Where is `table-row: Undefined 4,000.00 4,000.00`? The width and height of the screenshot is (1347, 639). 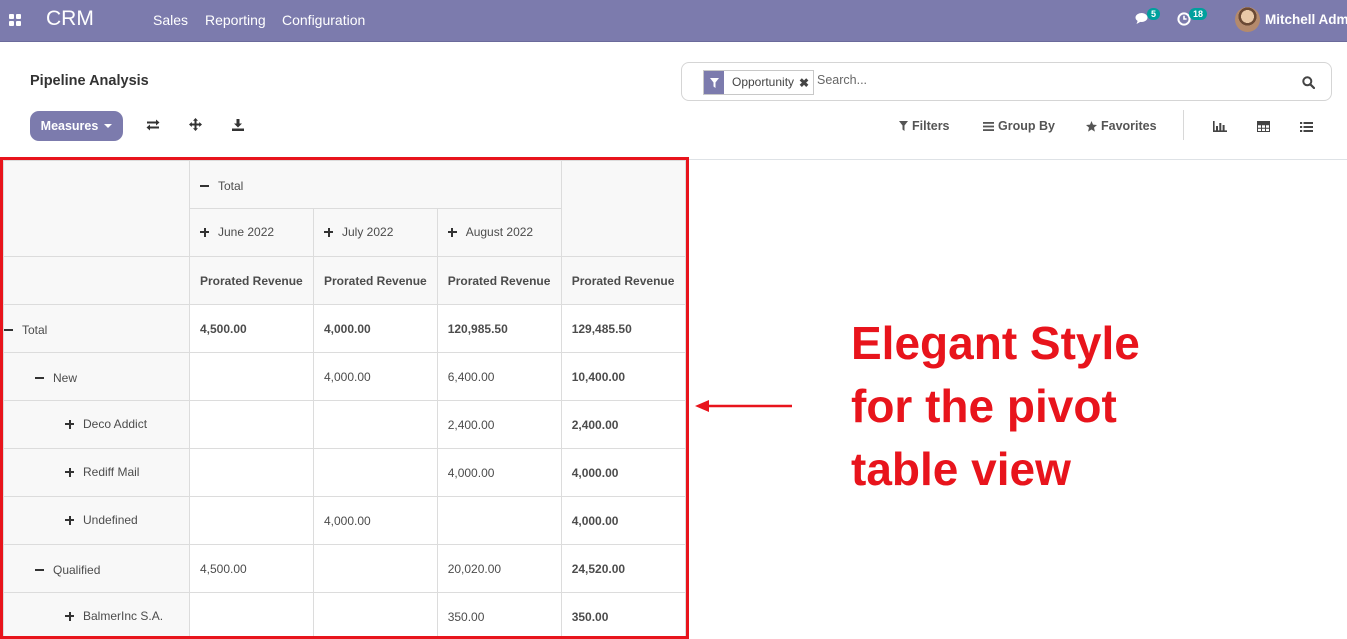
table-row: Undefined 4,000.00 4,000.00 is located at coordinates (344, 520).